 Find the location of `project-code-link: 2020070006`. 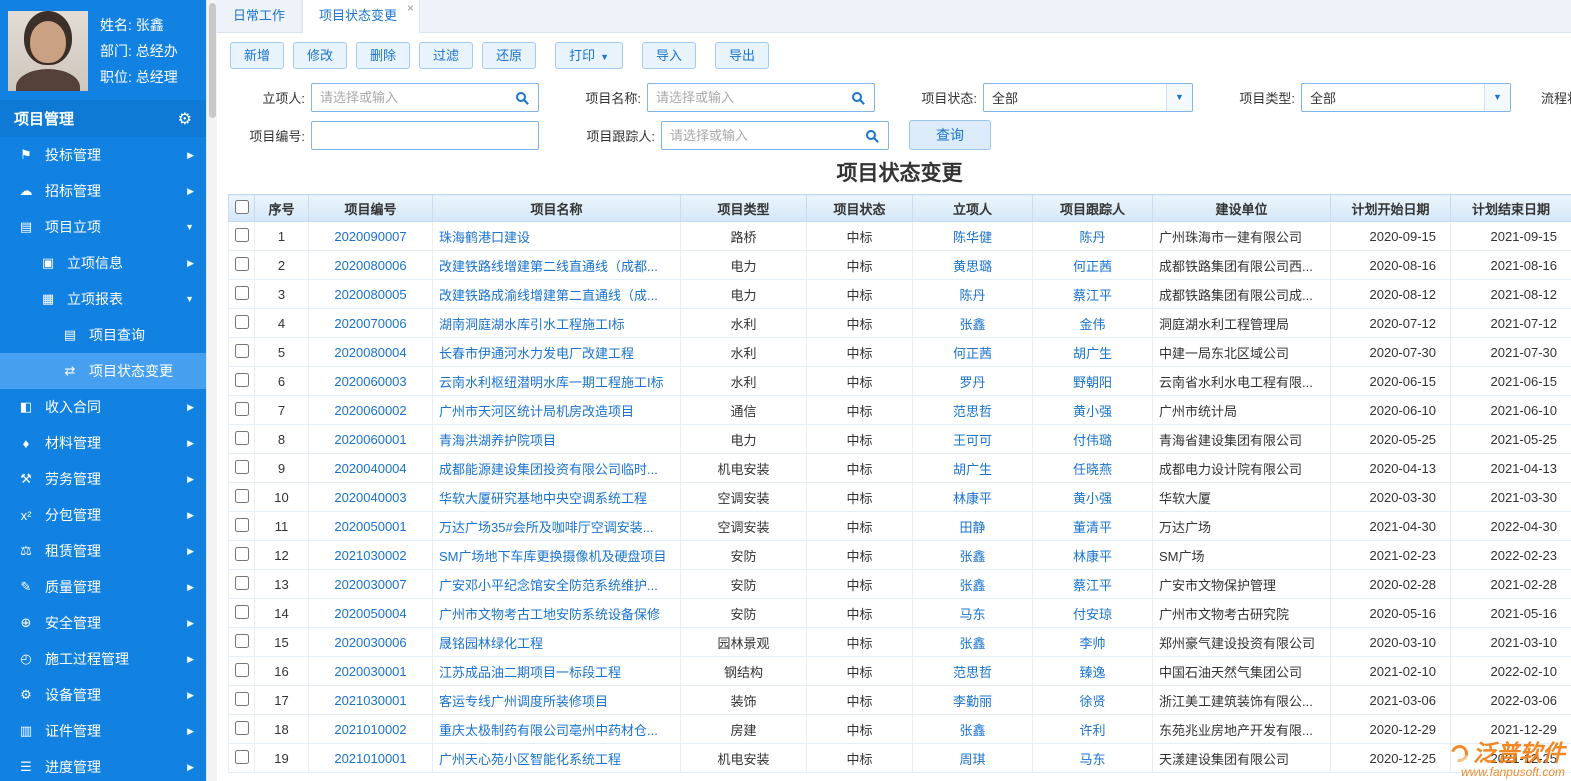

project-code-link: 2020070006 is located at coordinates (370, 323).